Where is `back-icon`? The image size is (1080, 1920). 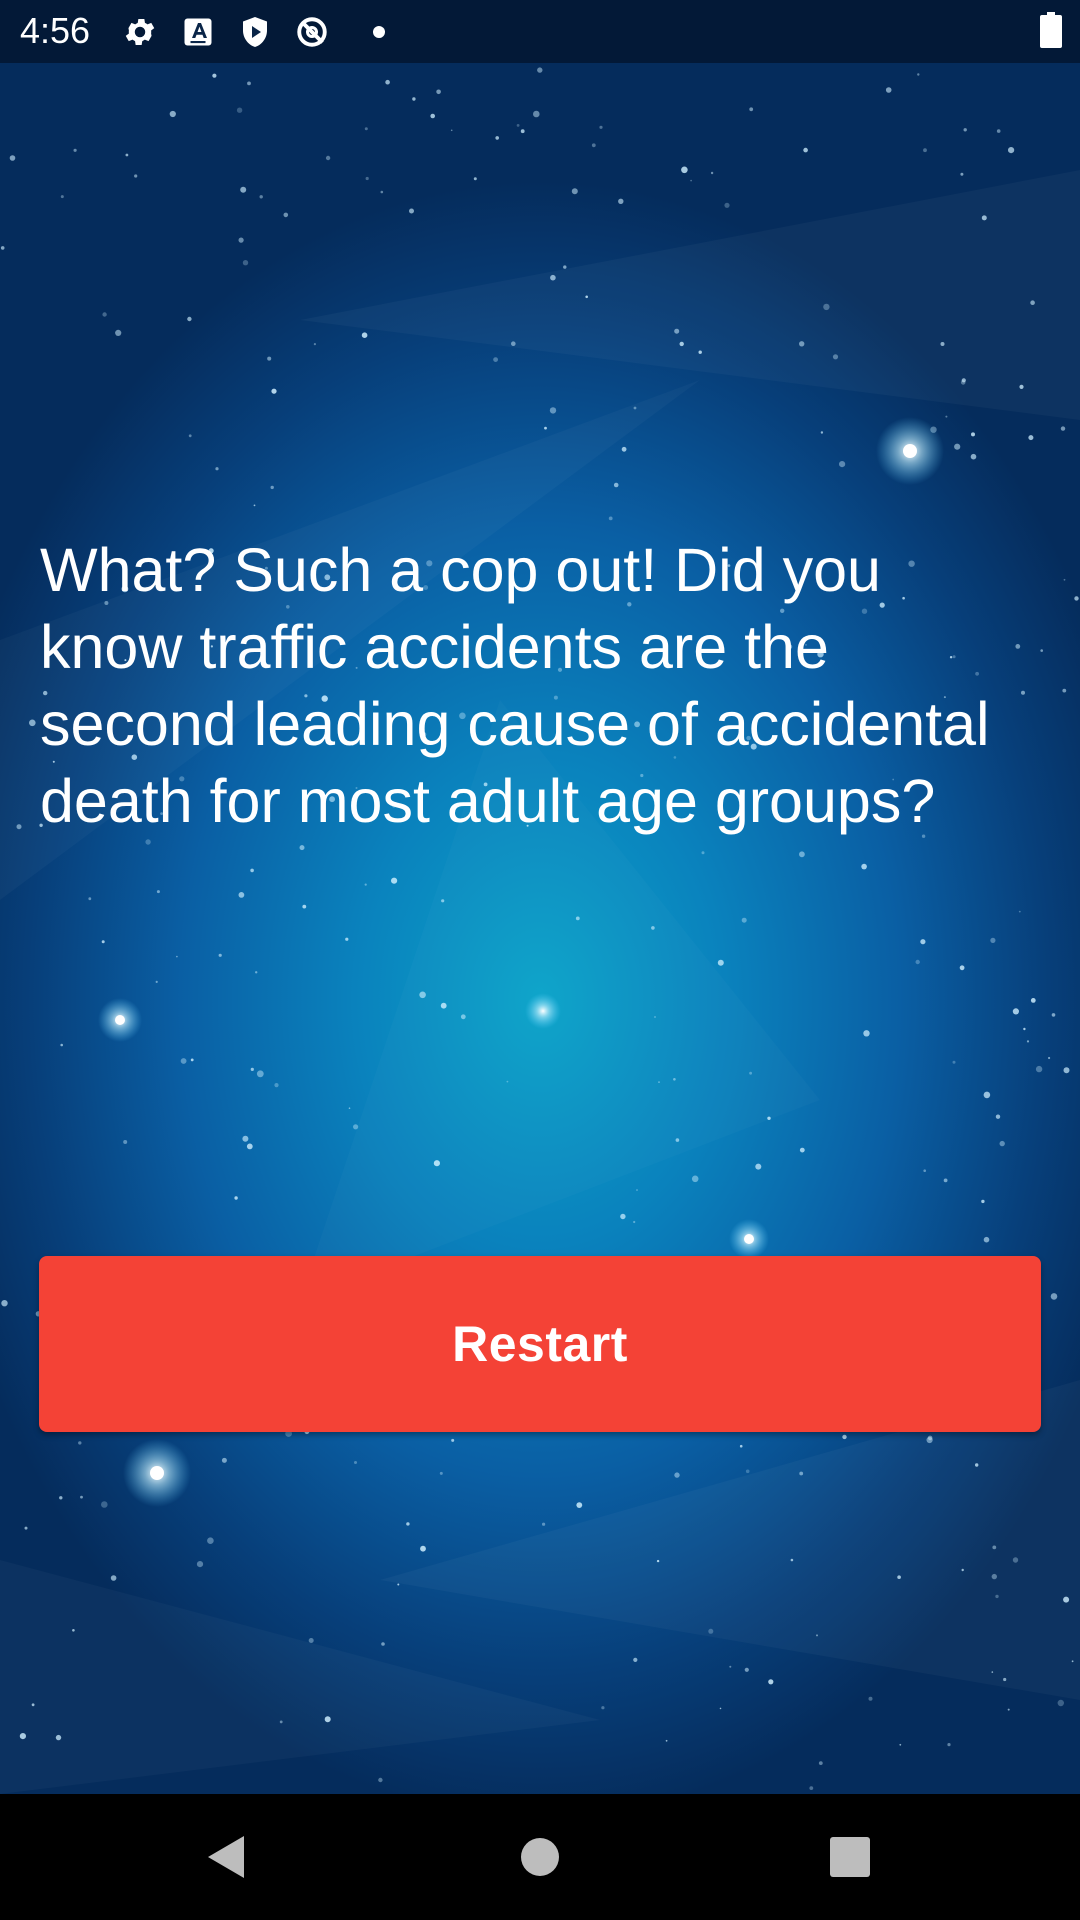
back-icon is located at coordinates (226, 1857).